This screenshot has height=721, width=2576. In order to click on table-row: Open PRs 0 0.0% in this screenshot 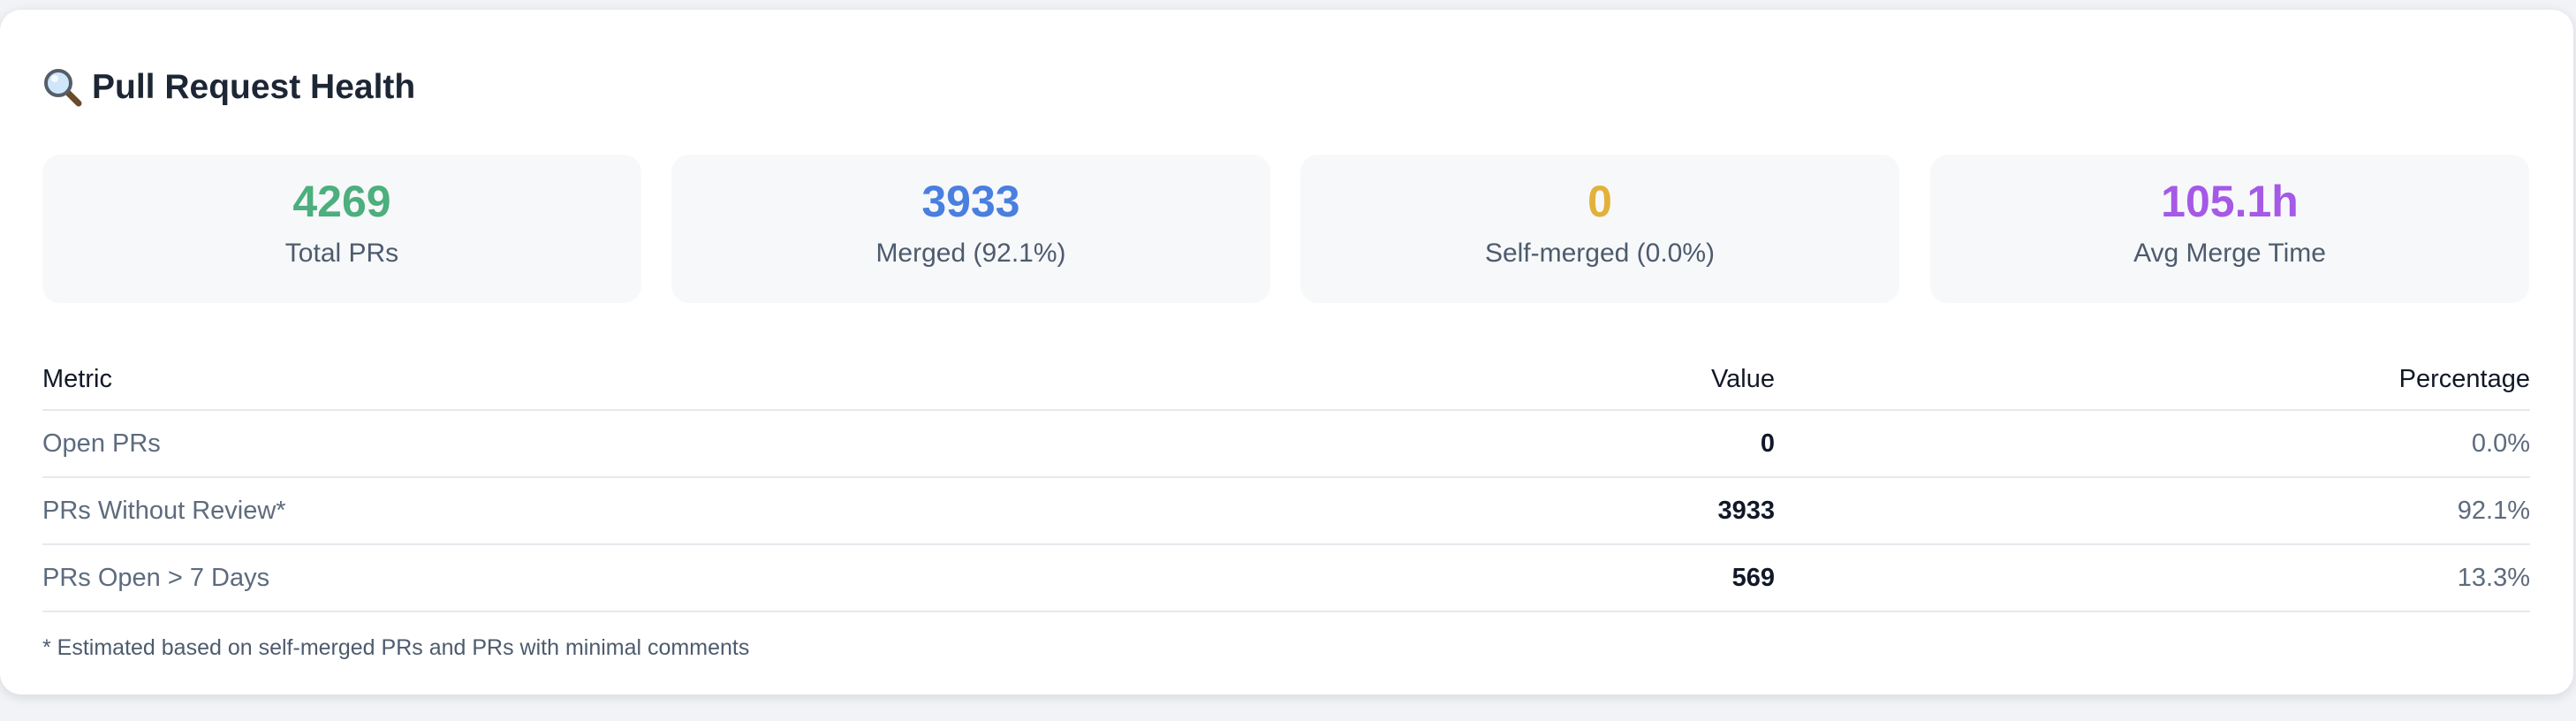, I will do `click(1286, 444)`.